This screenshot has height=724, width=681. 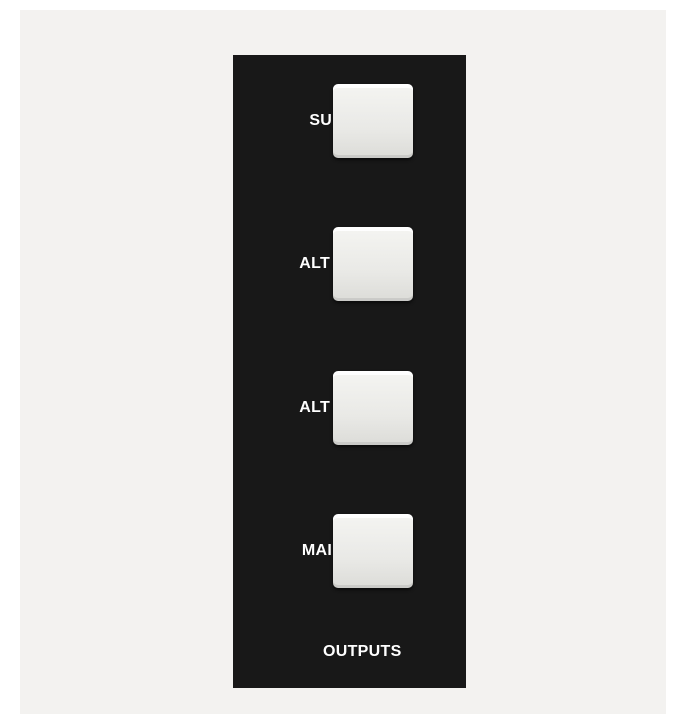 What do you see at coordinates (373, 408) in the screenshot?
I see `alt1-output-button` at bounding box center [373, 408].